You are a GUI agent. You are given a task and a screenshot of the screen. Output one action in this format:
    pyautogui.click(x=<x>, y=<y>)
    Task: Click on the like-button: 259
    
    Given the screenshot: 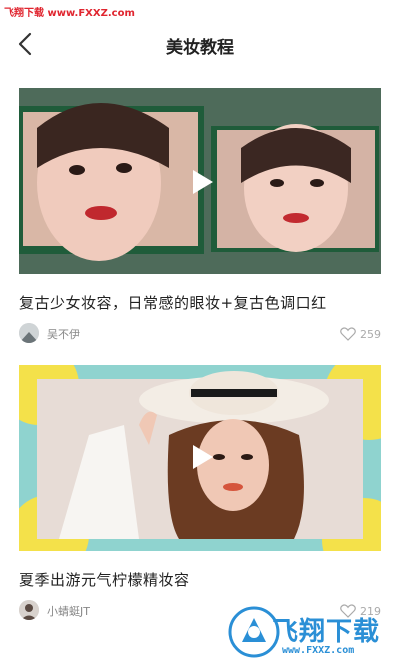 What is the action you would take?
    pyautogui.click(x=360, y=334)
    